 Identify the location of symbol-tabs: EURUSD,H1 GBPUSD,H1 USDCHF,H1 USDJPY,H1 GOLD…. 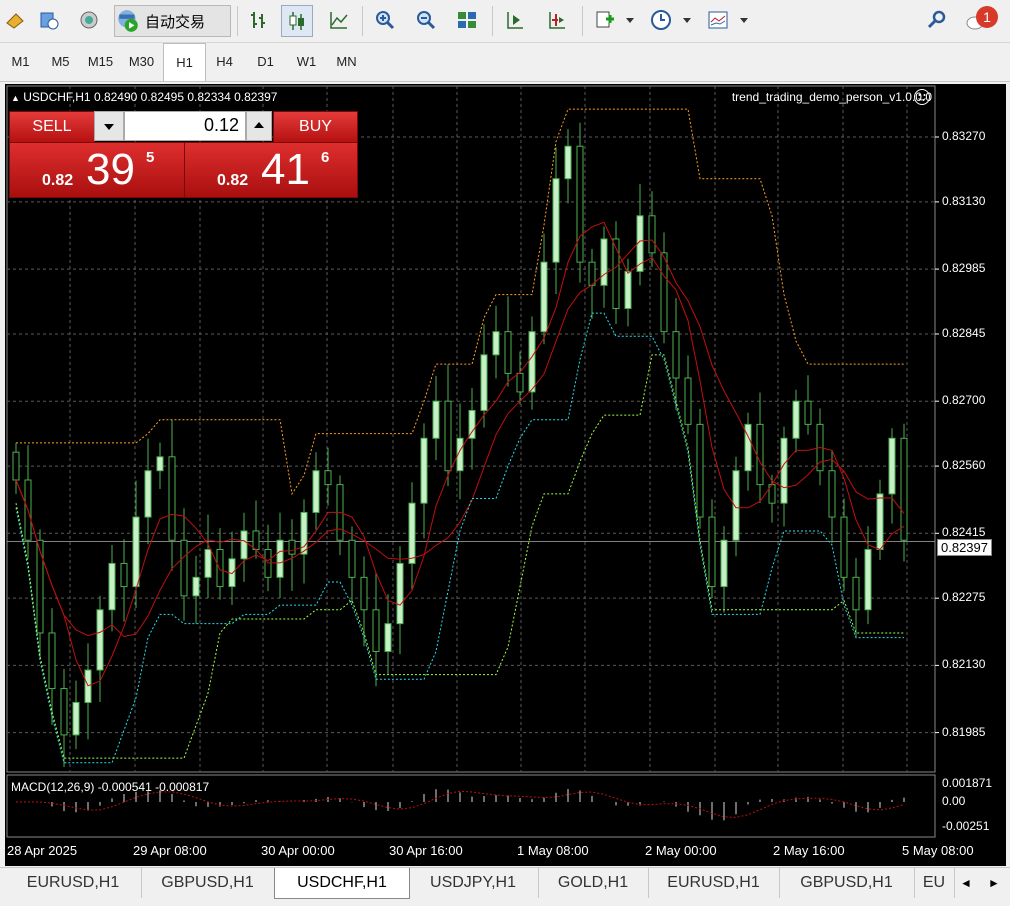
(505, 886).